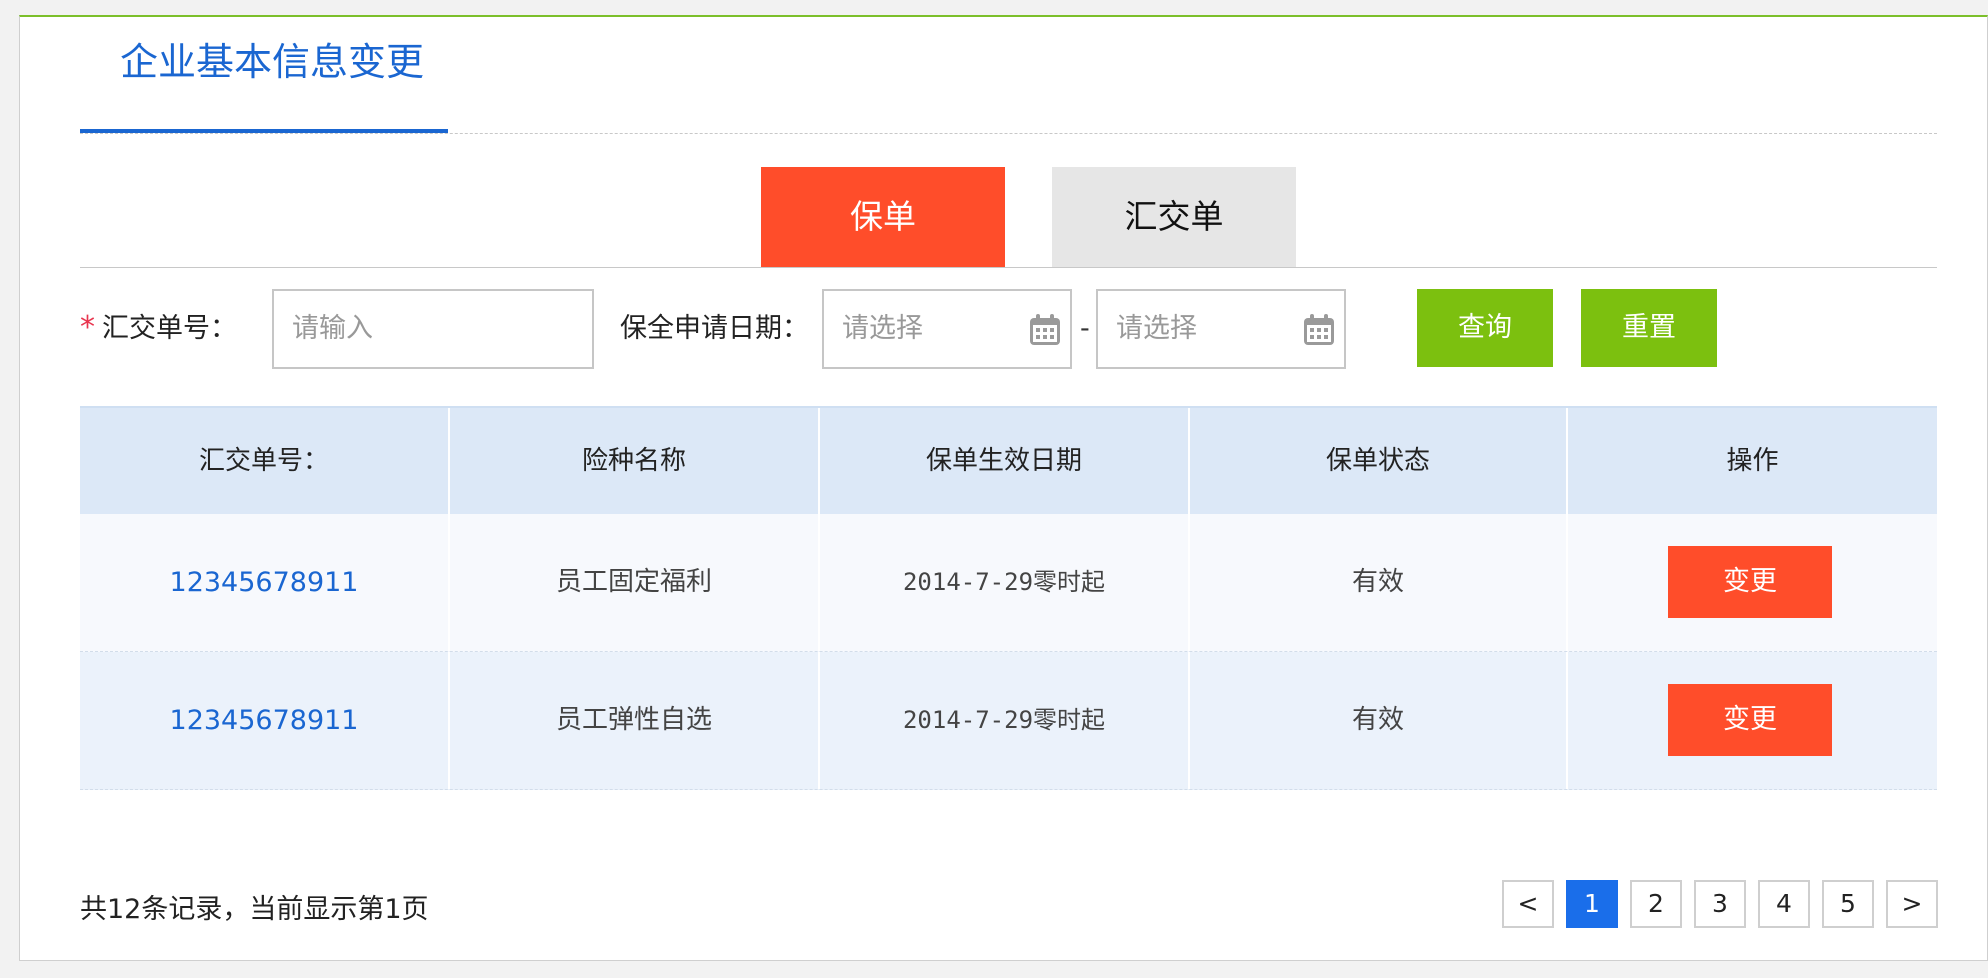 The height and width of the screenshot is (978, 1988). What do you see at coordinates (1008, 217) in the screenshot?
I see `tab-bar: 保单 汇交单` at bounding box center [1008, 217].